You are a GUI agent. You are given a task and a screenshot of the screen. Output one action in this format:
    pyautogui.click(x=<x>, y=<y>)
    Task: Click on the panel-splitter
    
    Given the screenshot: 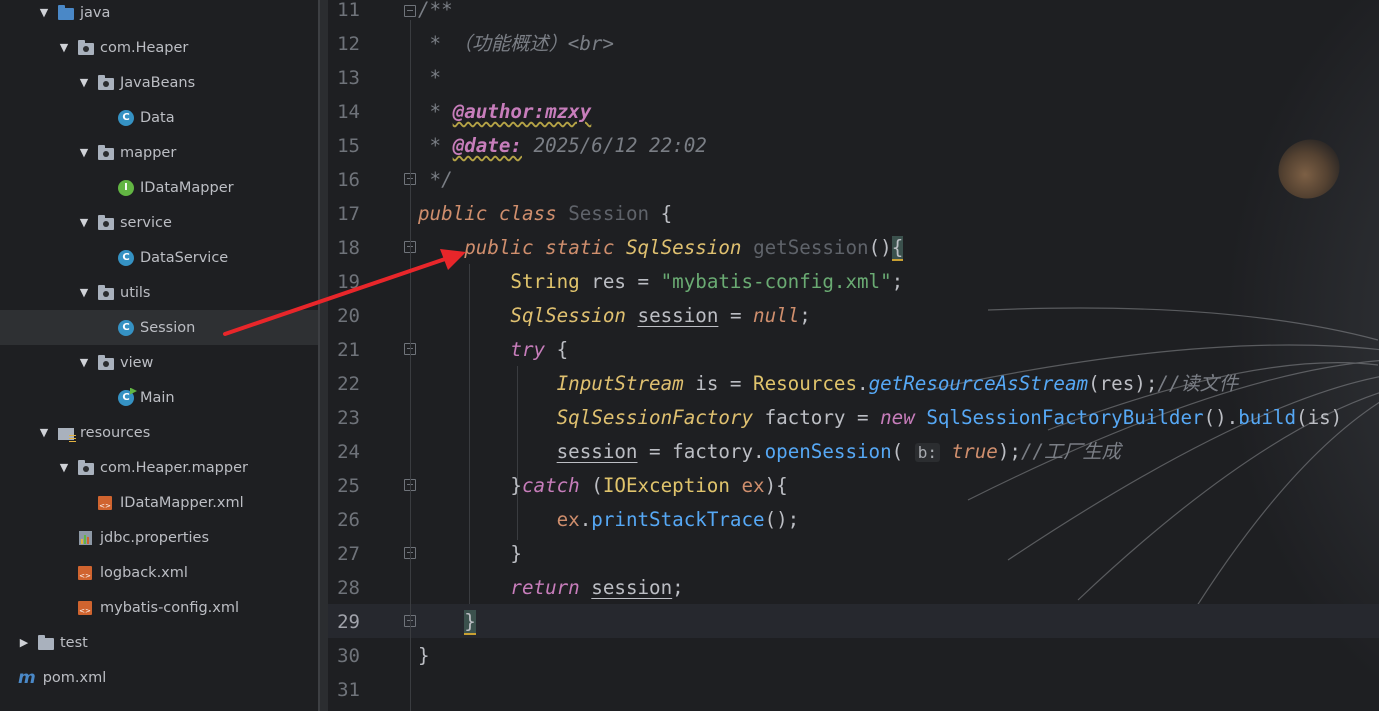 What is the action you would take?
    pyautogui.click(x=323, y=355)
    